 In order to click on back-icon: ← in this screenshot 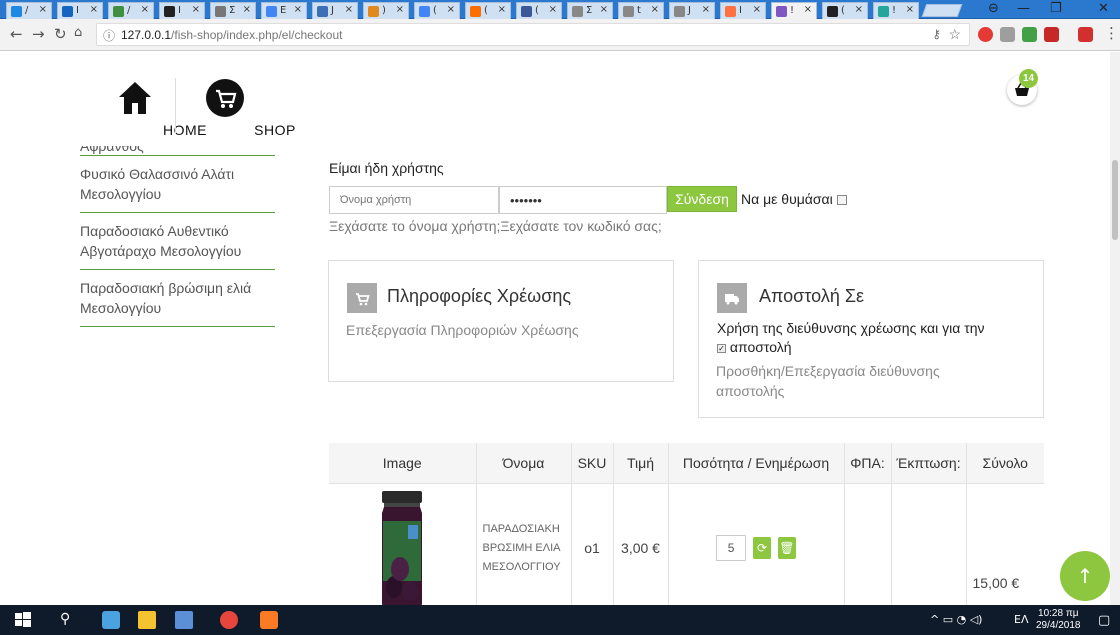, I will do `click(16, 34)`.